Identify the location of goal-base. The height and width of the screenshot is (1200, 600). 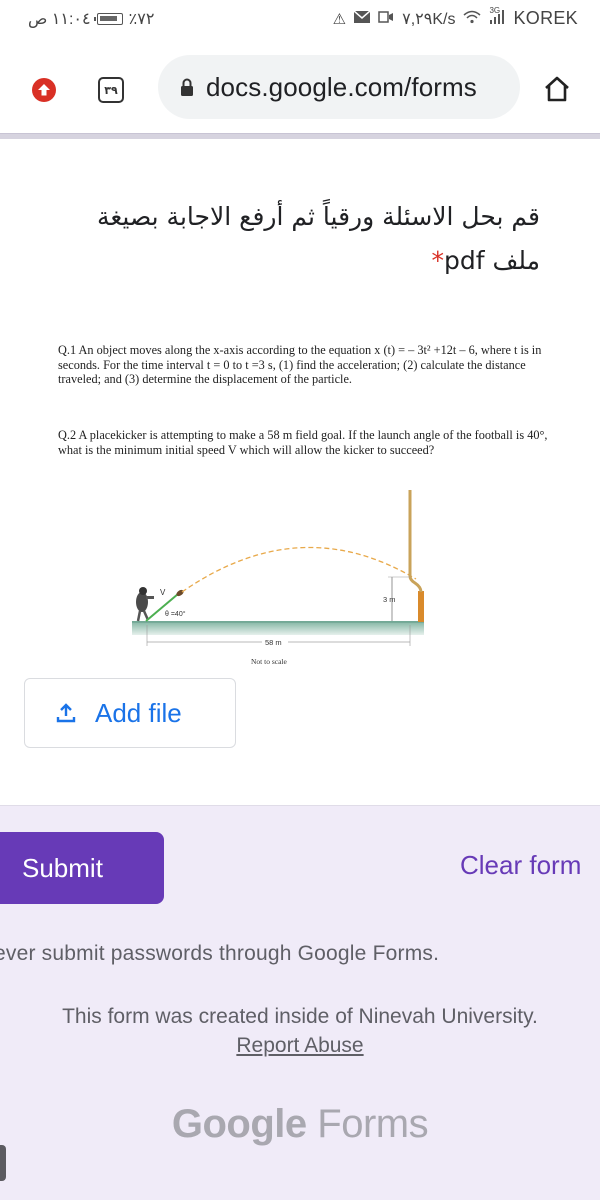
(421, 606).